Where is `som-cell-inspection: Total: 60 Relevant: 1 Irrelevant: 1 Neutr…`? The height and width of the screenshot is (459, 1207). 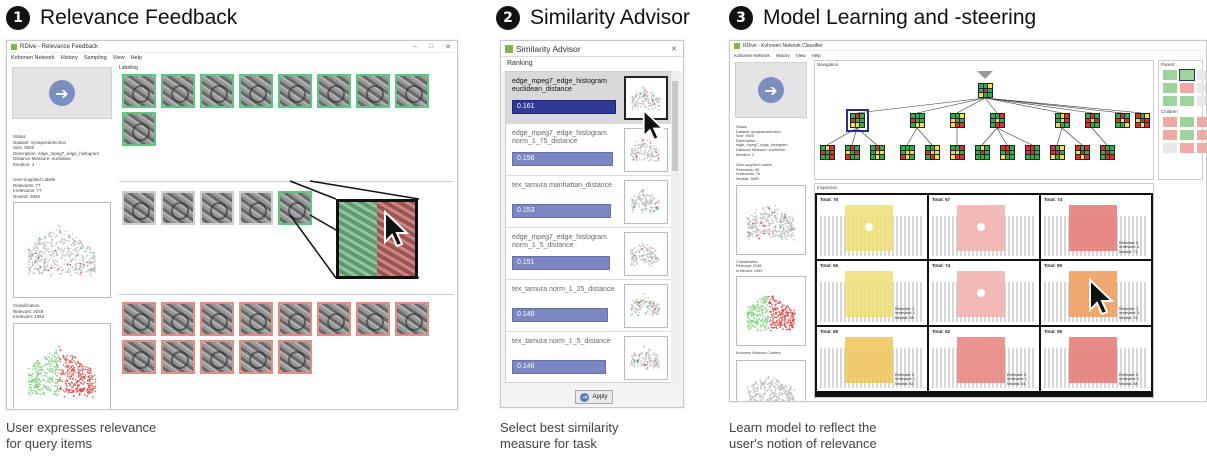 som-cell-inspection: Total: 60 Relevant: 1 Irrelevant: 1 Neutr… is located at coordinates (872, 293).